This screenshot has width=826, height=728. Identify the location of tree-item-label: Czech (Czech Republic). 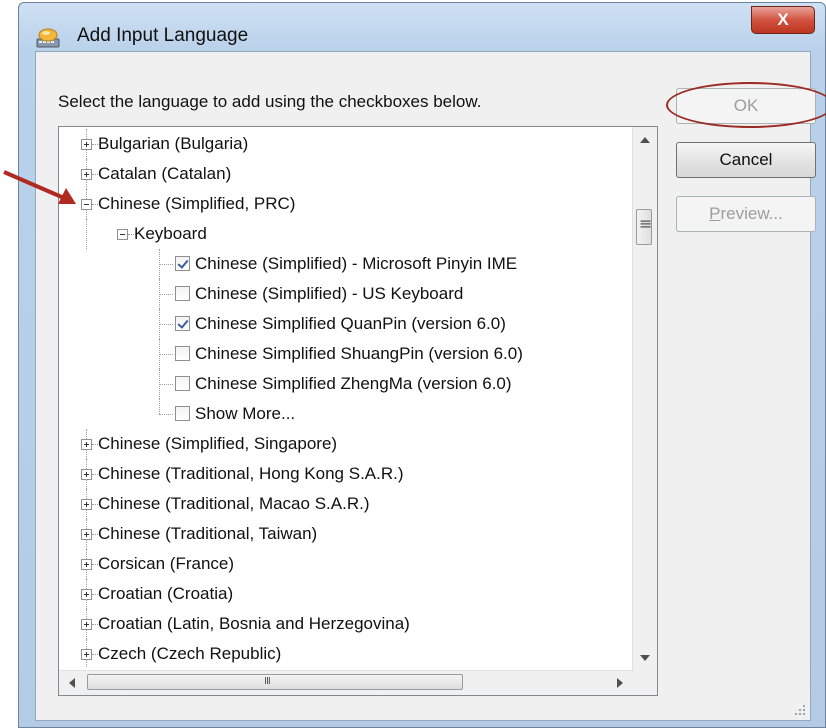
(190, 653).